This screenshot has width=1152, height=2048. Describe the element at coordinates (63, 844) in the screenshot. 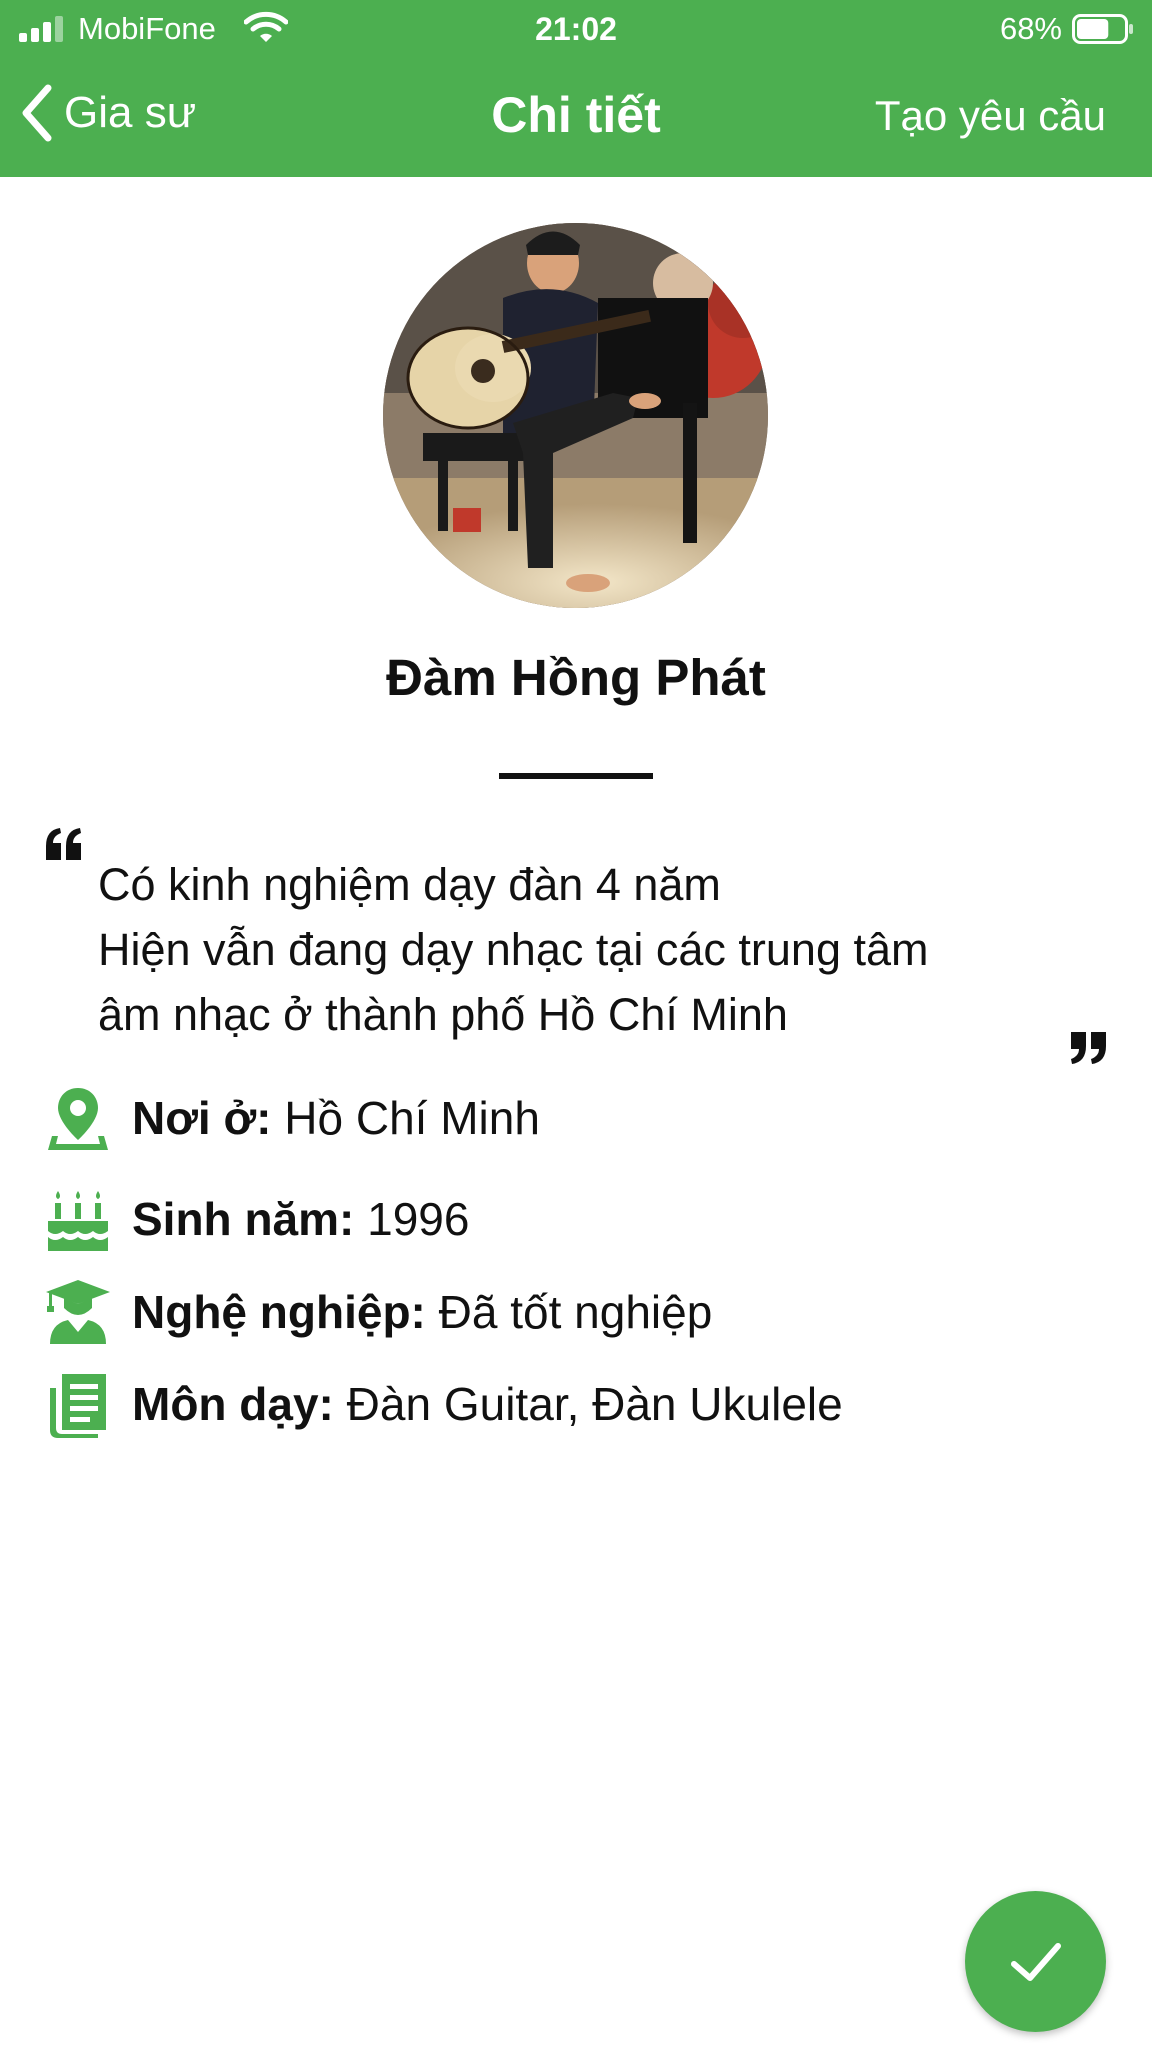

I see `quote-open-icon` at that location.